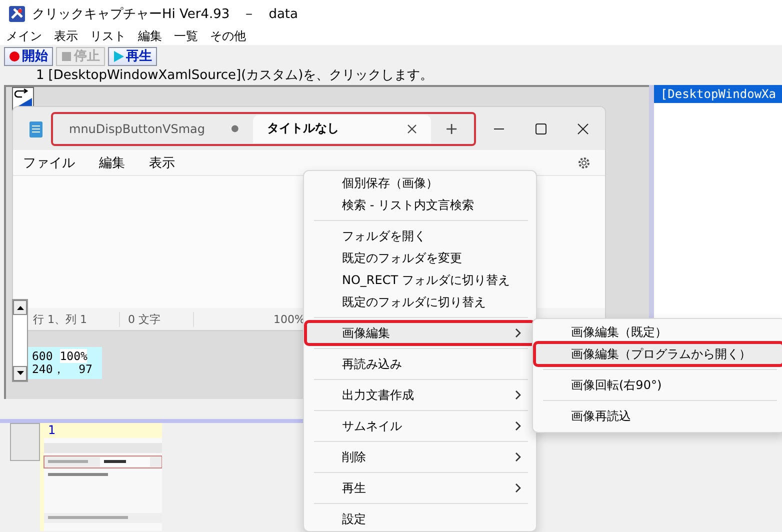 The height and width of the screenshot is (532, 782). I want to click on scroll-up-icon, so click(20, 307).